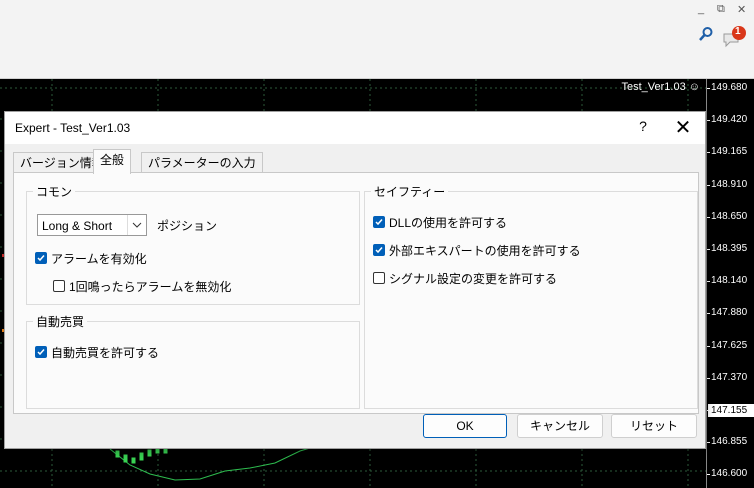  Describe the element at coordinates (136, 225) in the screenshot. I see `chevron-down-icon` at that location.